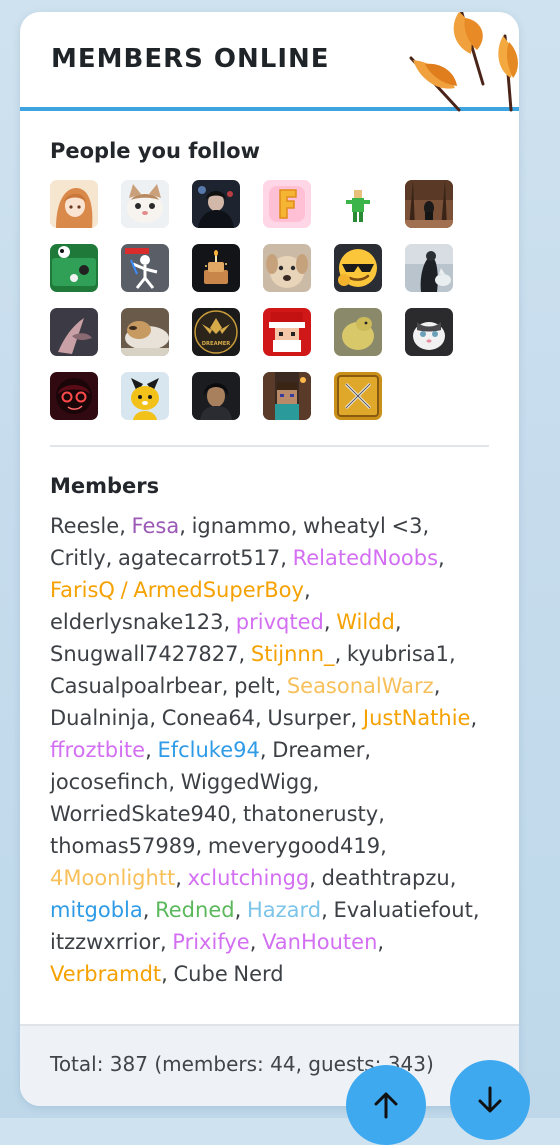  Describe the element at coordinates (216, 344) in the screenshot. I see `svg-text: DREAMER` at that location.